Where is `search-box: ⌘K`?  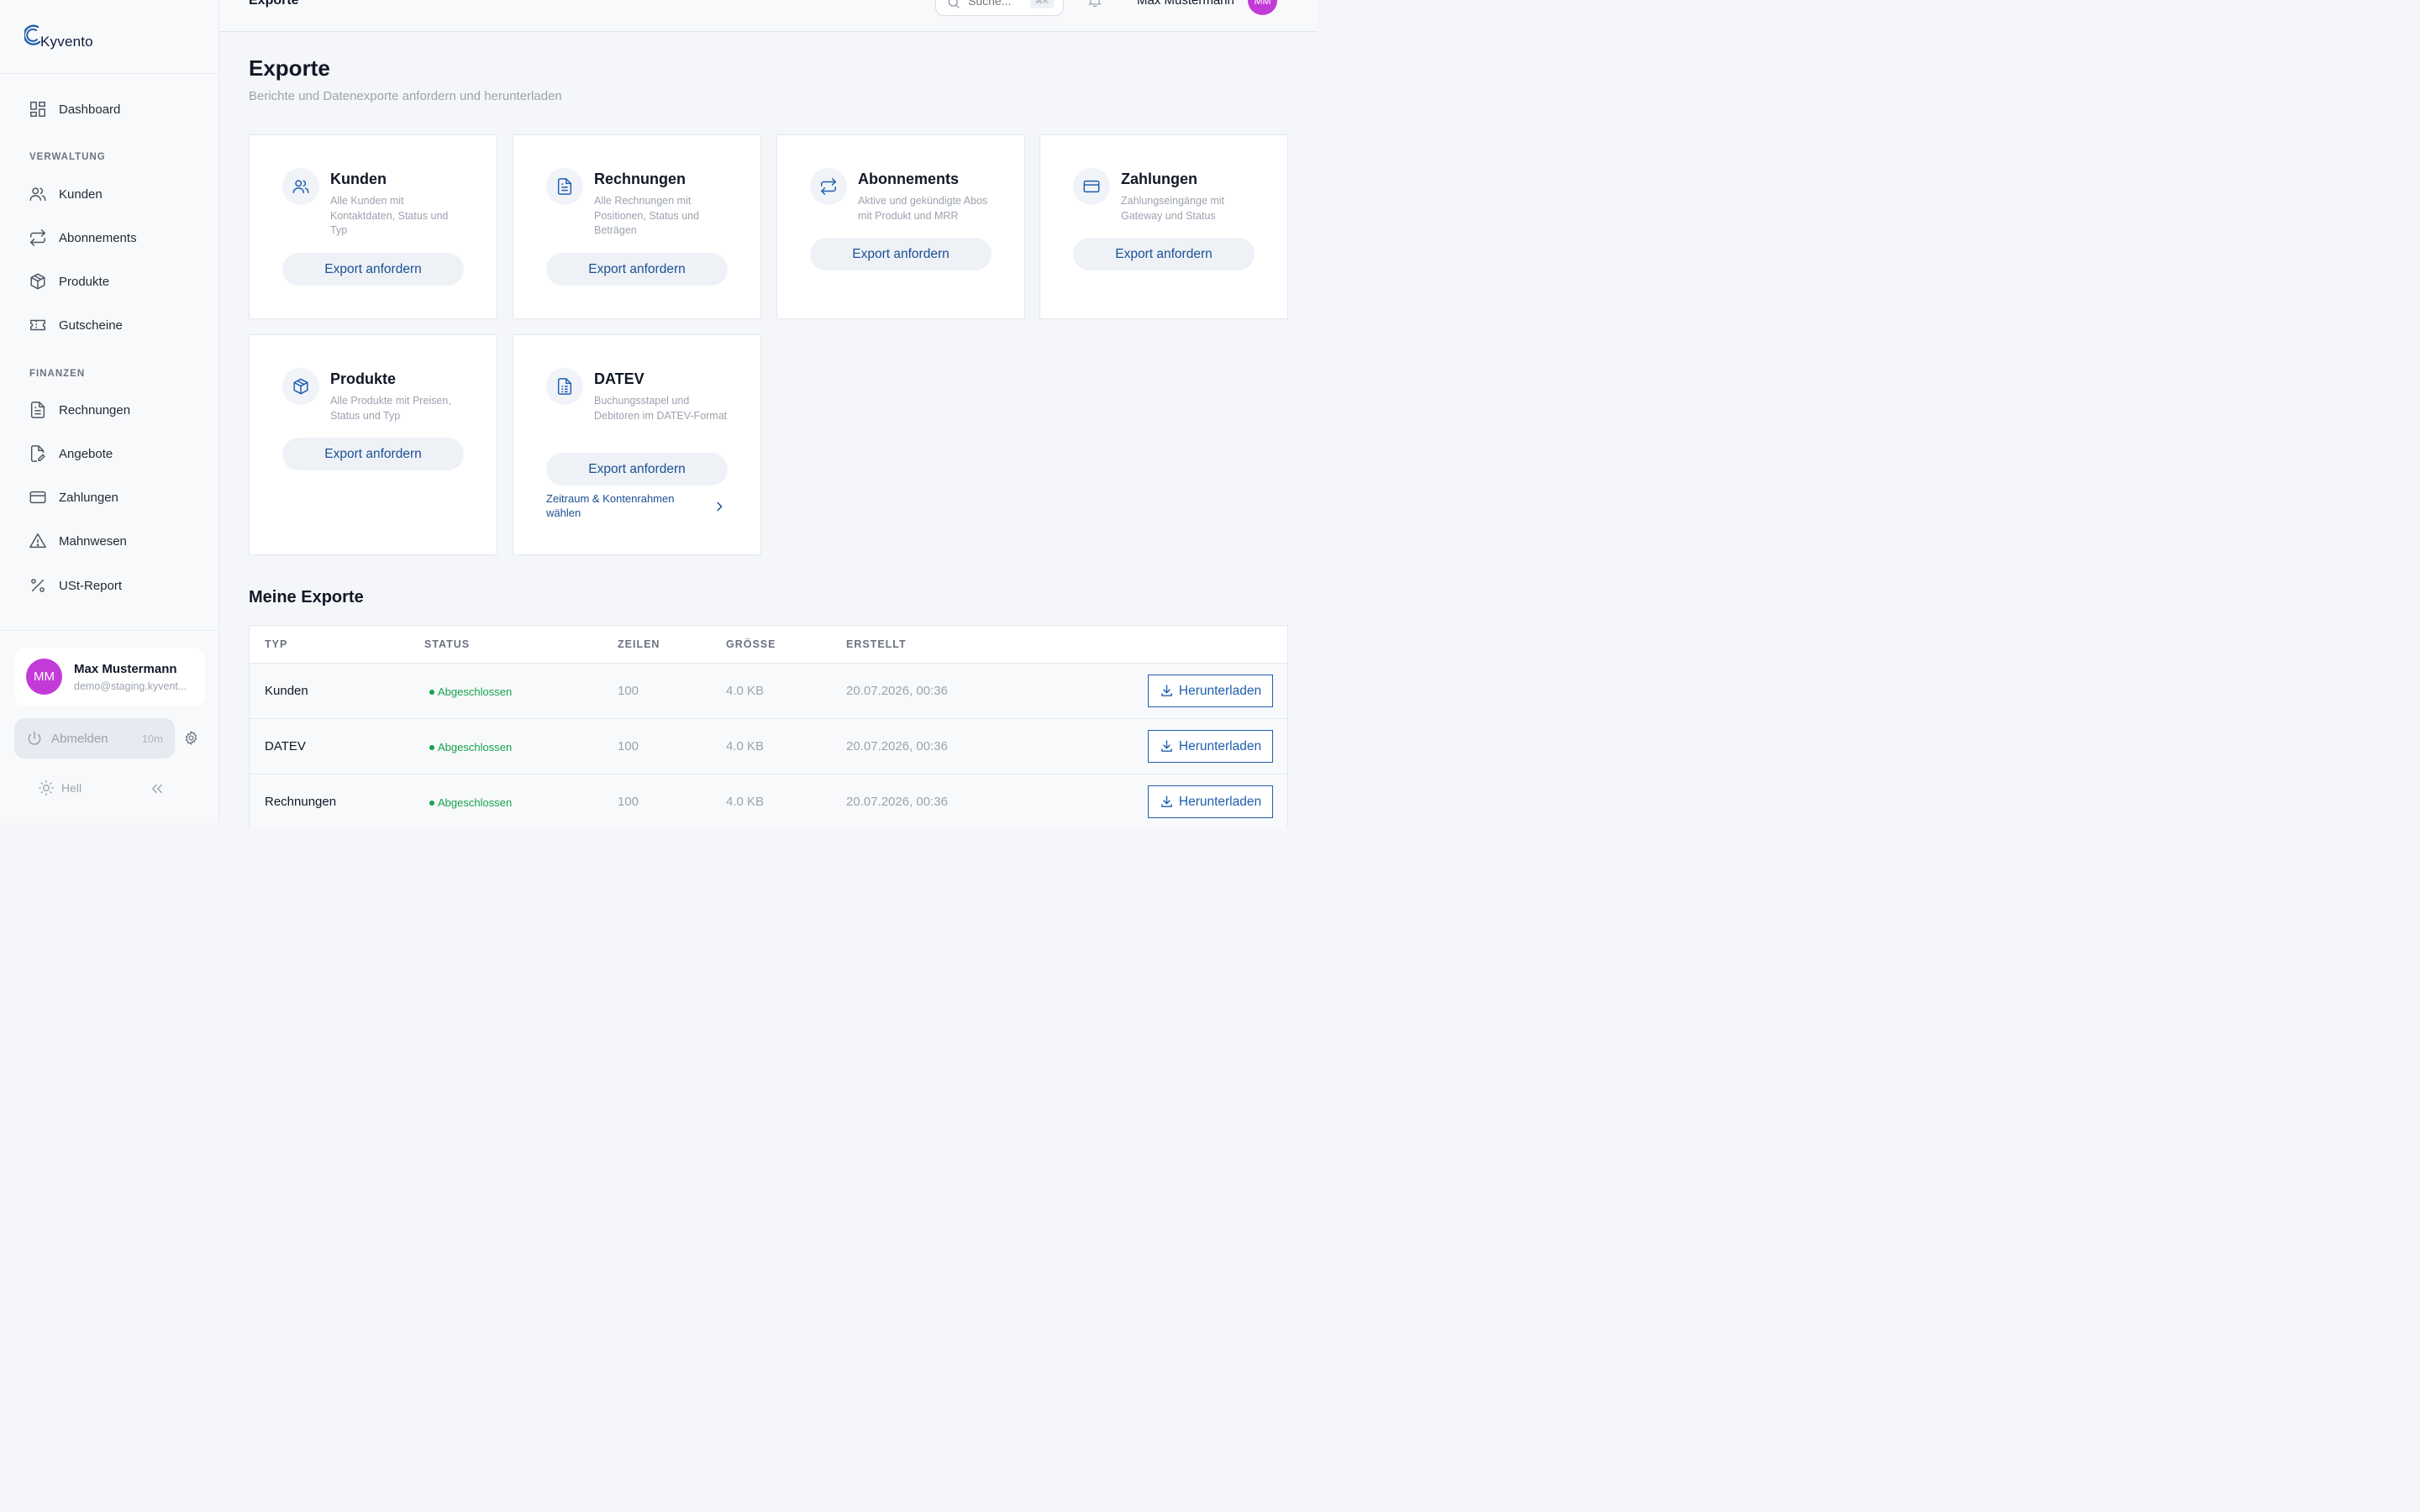
search-box: ⌘K is located at coordinates (999, 8).